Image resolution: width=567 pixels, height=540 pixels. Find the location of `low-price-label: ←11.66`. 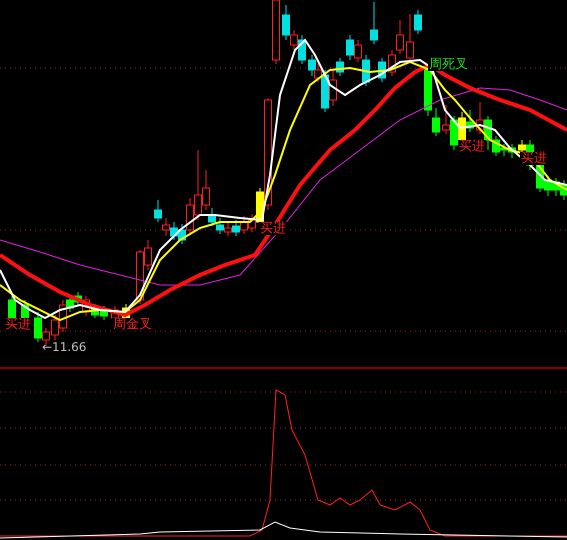

low-price-label: ←11.66 is located at coordinates (64, 347).